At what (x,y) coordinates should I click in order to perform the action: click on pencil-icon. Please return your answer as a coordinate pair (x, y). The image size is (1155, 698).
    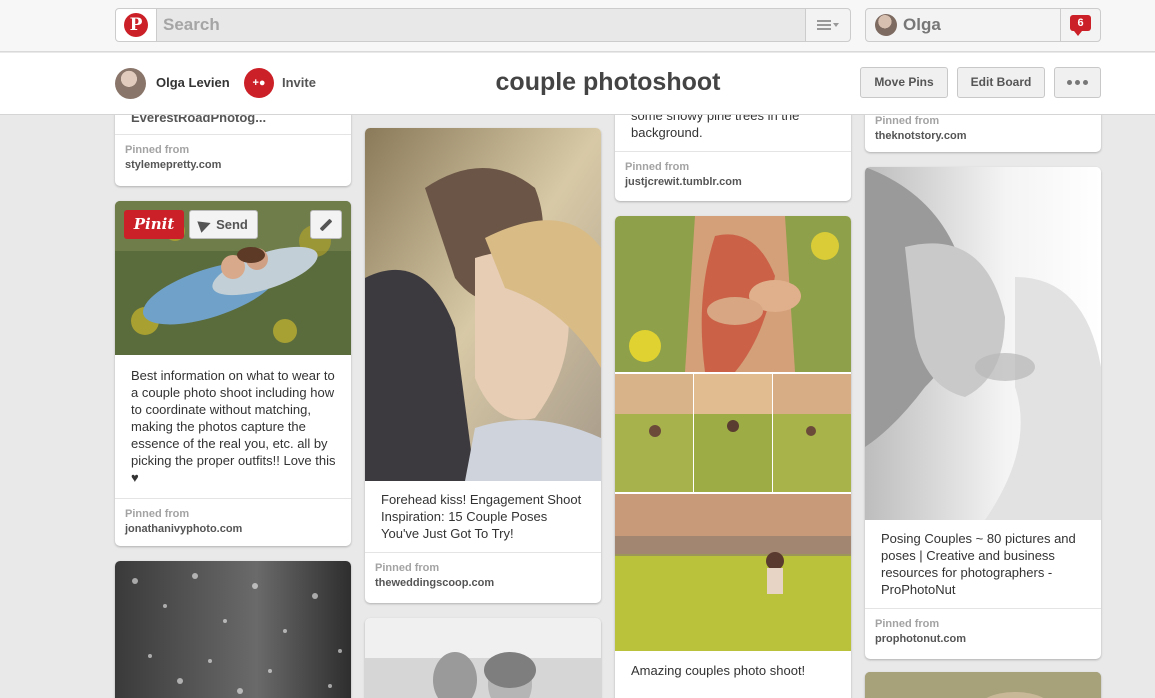
    Looking at the image, I should click on (326, 224).